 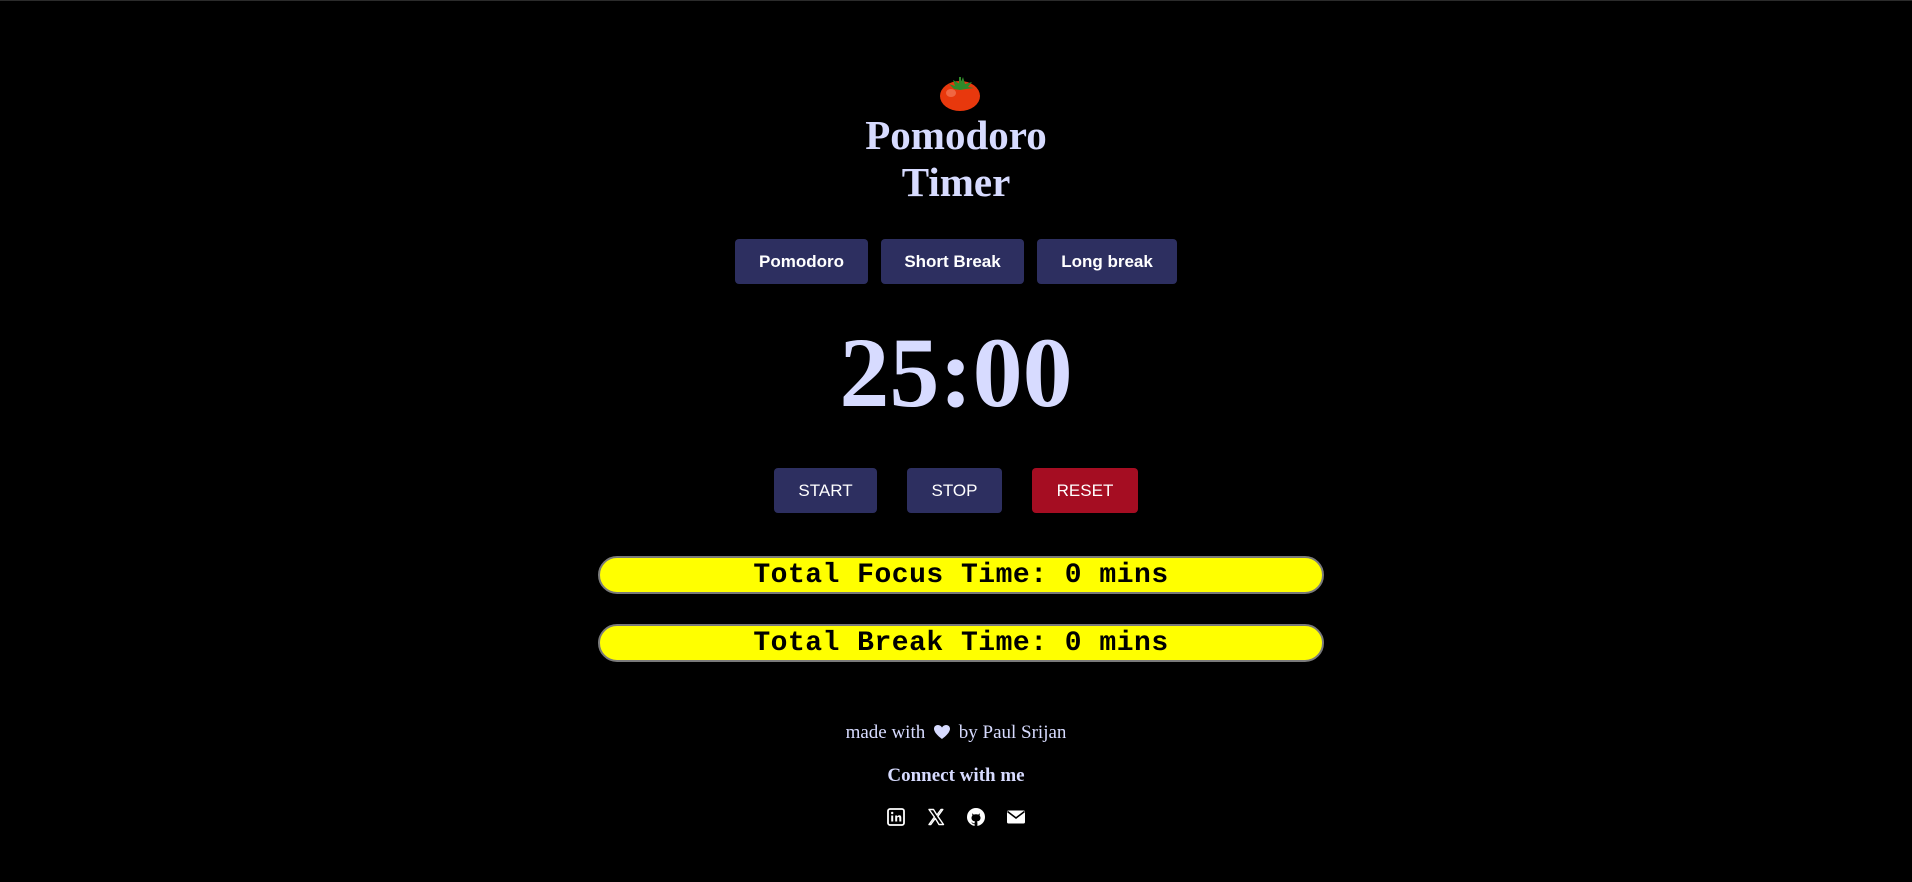 I want to click on title-line-1: Pomodoro, so click(x=956, y=135).